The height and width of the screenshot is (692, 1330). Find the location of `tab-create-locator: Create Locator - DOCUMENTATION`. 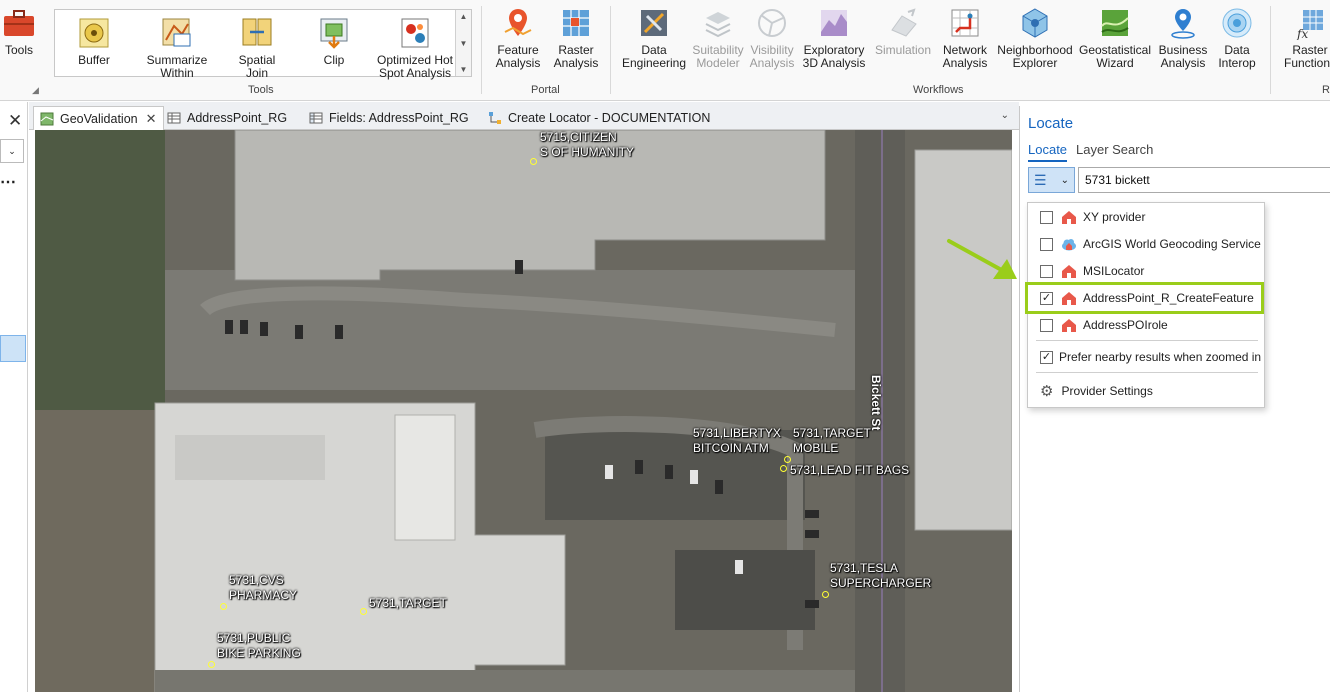

tab-create-locator: Create Locator - DOCUMENTATION is located at coordinates (599, 118).